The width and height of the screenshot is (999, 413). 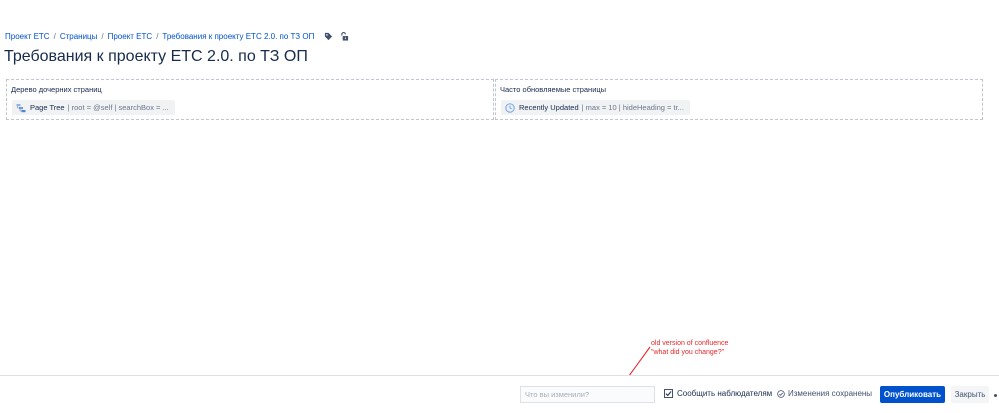 What do you see at coordinates (79, 36) in the screenshot?
I see `breadcrumb-item-pages: Страницы` at bounding box center [79, 36].